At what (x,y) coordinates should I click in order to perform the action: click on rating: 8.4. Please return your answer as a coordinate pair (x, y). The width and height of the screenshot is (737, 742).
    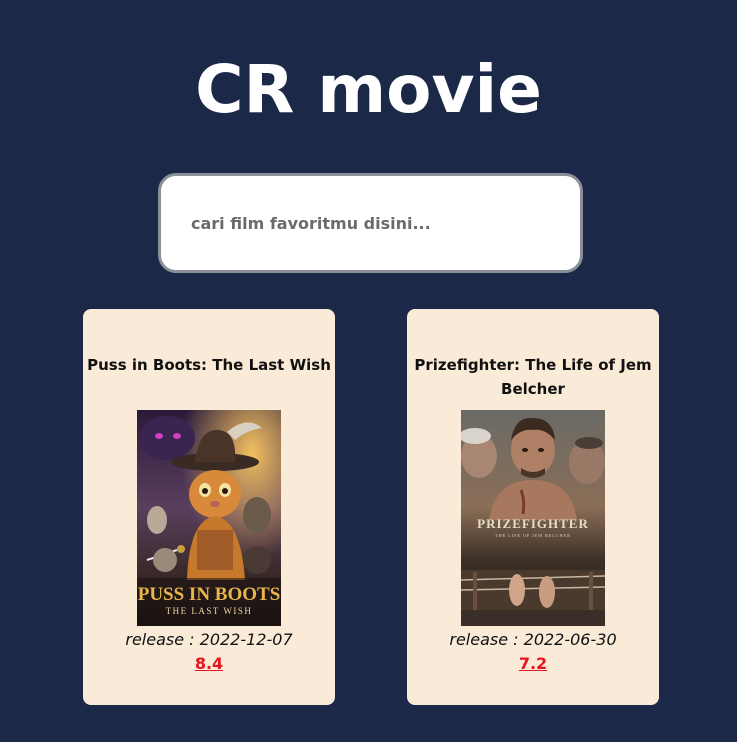
    Looking at the image, I should click on (209, 664).